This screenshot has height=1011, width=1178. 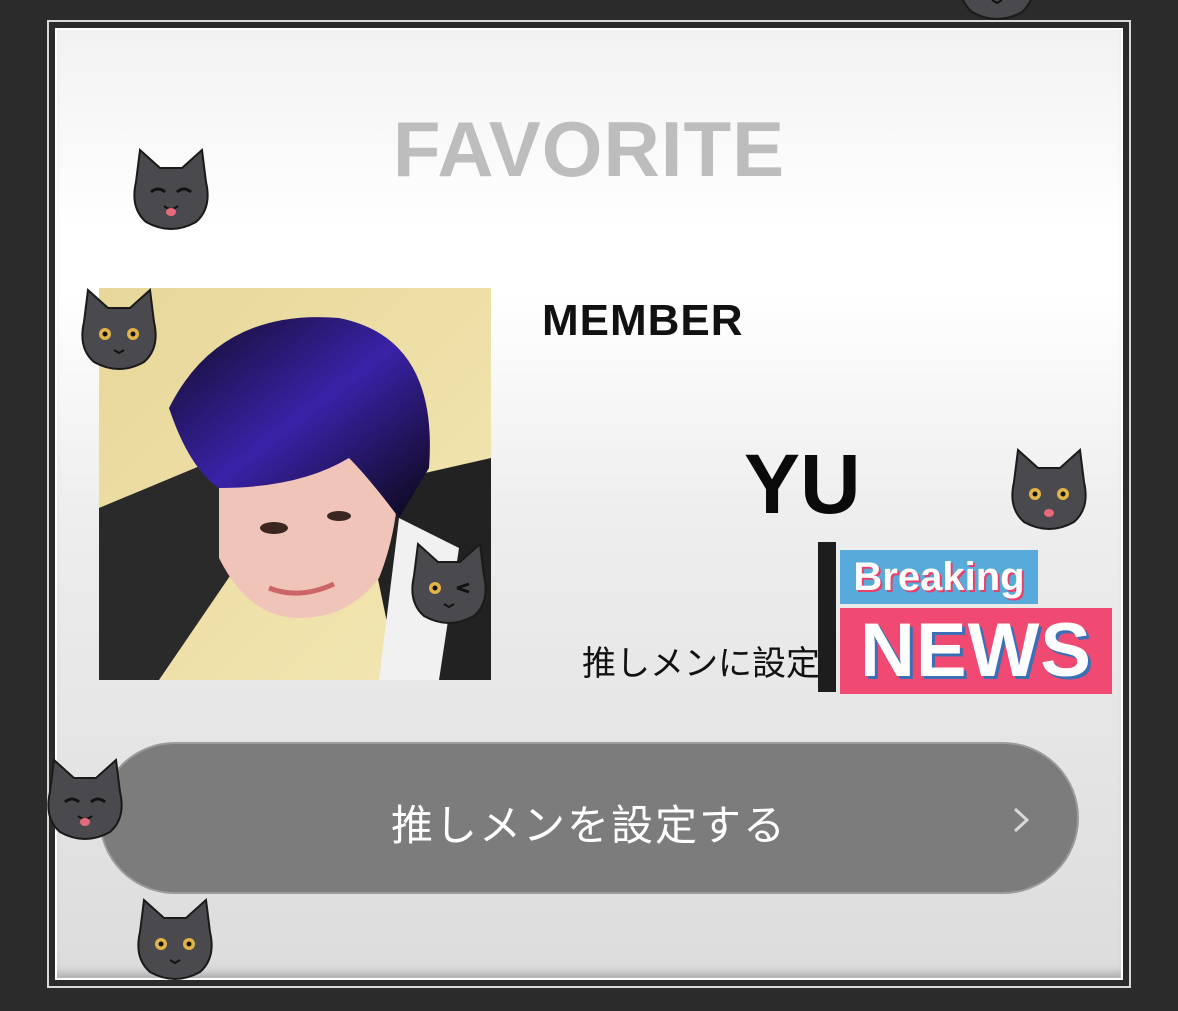 I want to click on cat-wink-icon, so click(x=449, y=584).